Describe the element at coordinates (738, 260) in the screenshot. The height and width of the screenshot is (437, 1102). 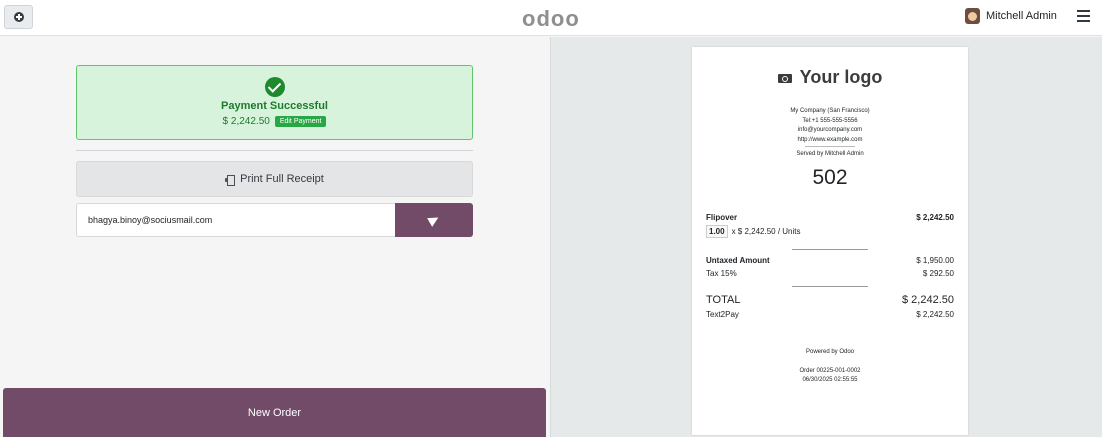
I see `untaxed-label: Untaxed Amount` at that location.